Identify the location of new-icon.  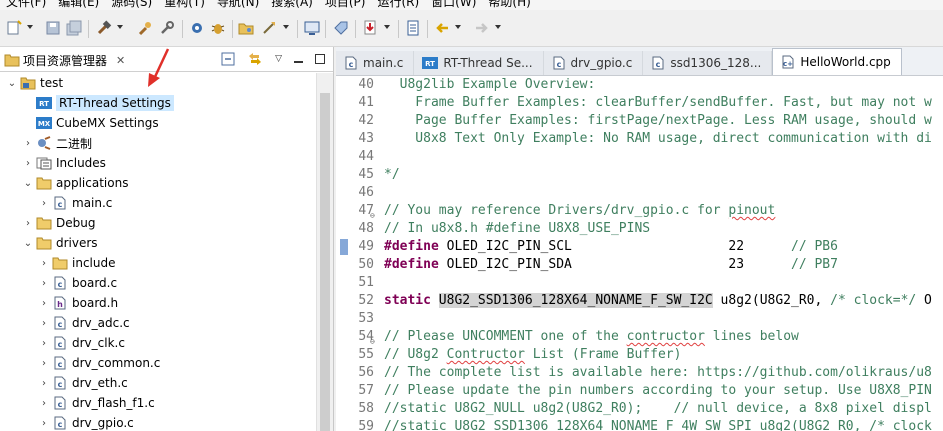
(14, 28).